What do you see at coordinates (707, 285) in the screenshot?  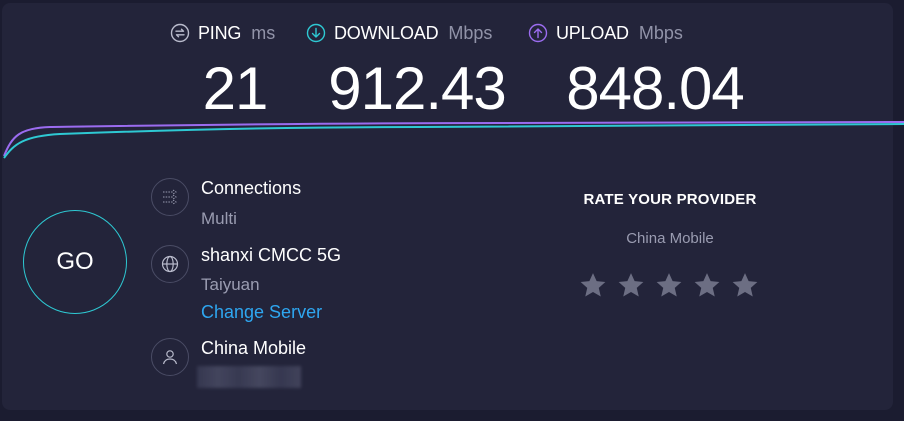 I see `star-4-icon` at bounding box center [707, 285].